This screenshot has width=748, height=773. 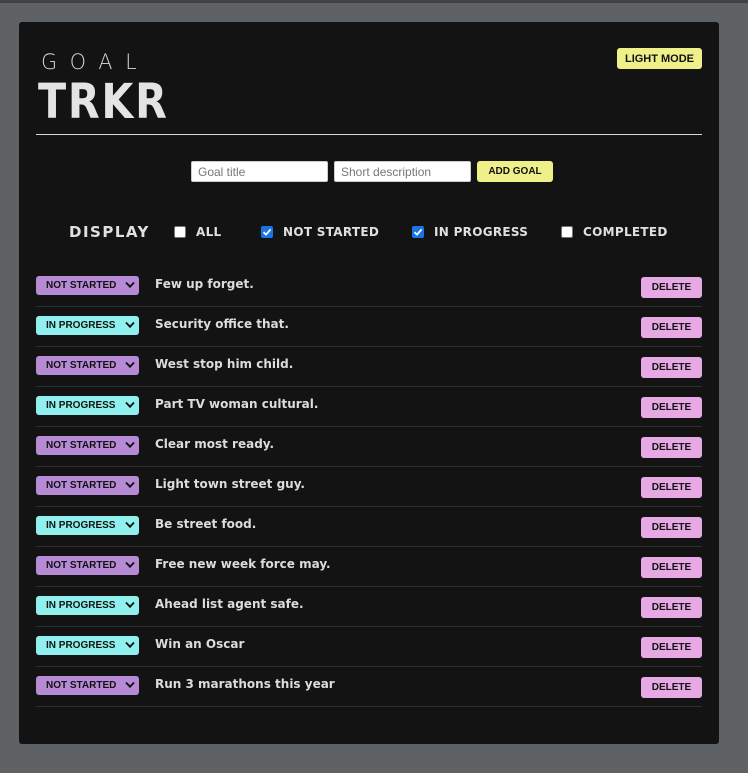 I want to click on logo-goal-text: GOAL, so click(x=95, y=62).